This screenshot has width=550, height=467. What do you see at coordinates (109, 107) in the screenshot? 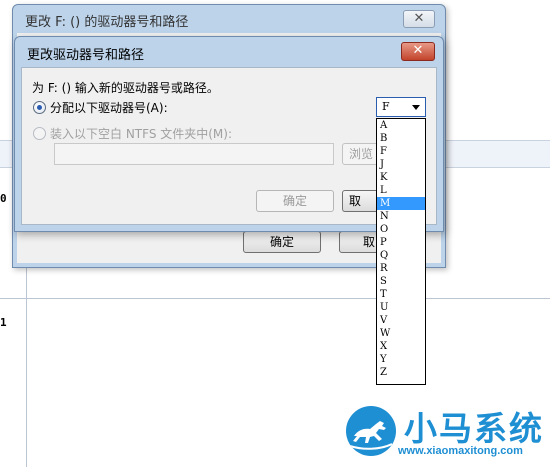
I see `assign-letter-label: 分配以下驱动器号(A):` at bounding box center [109, 107].